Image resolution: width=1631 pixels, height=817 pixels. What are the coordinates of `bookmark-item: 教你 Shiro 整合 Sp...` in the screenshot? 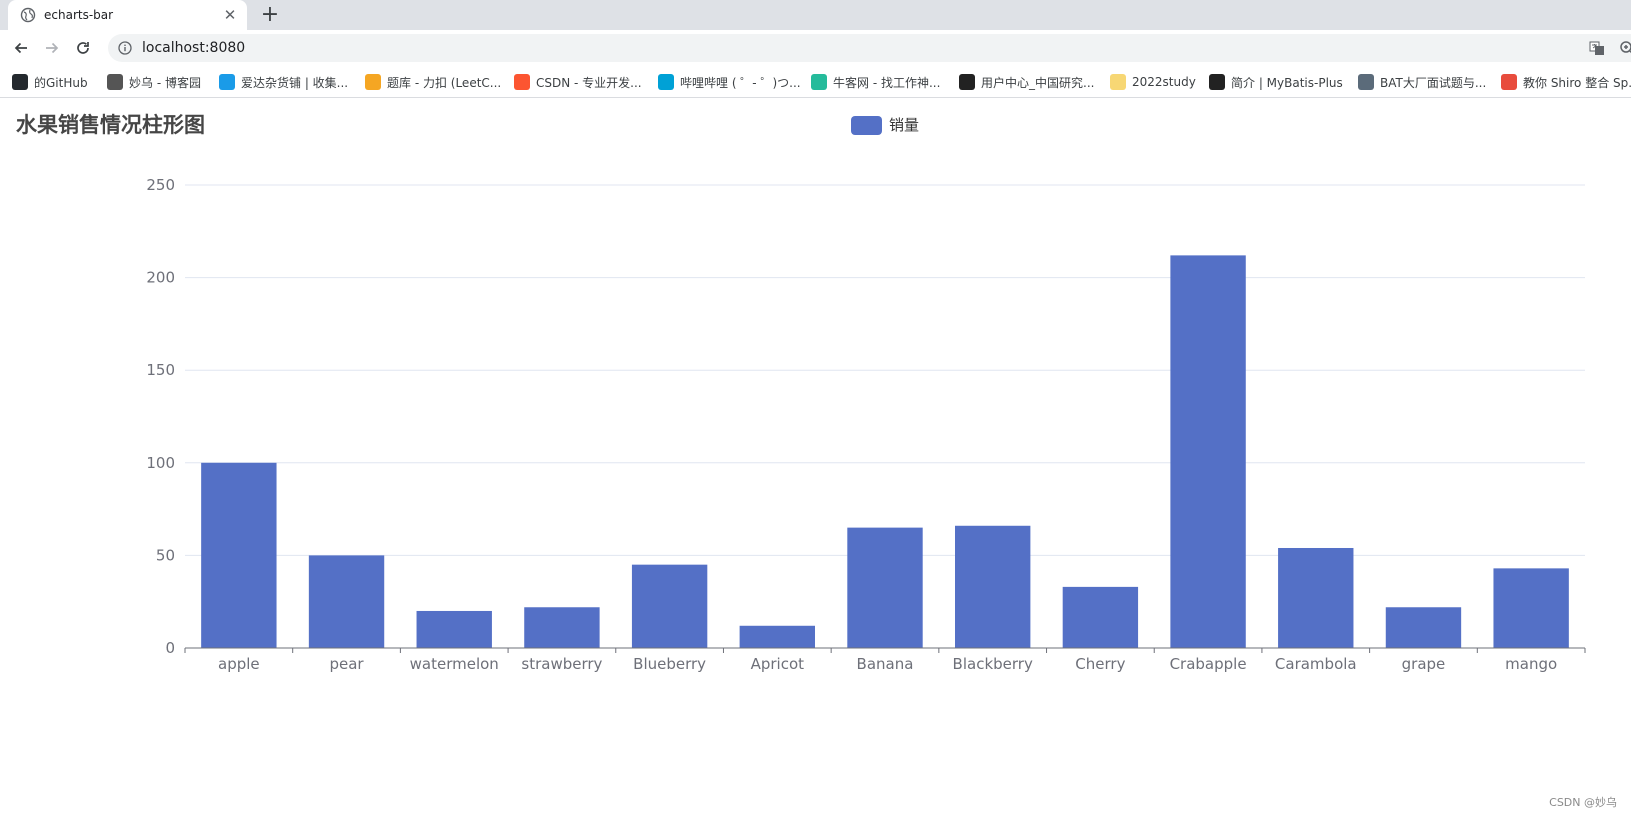 It's located at (1566, 82).